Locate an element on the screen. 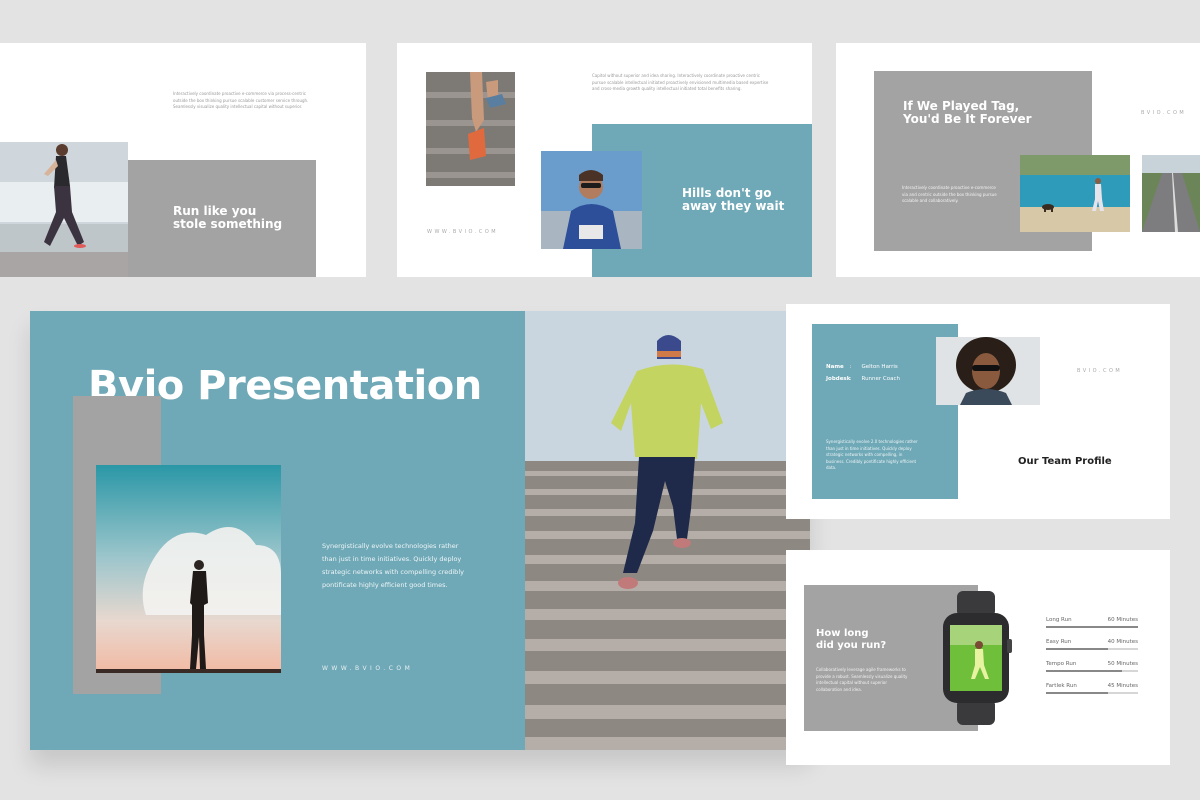 This screenshot has width=1200, height=800. stairs-runner-photo is located at coordinates (667, 530).